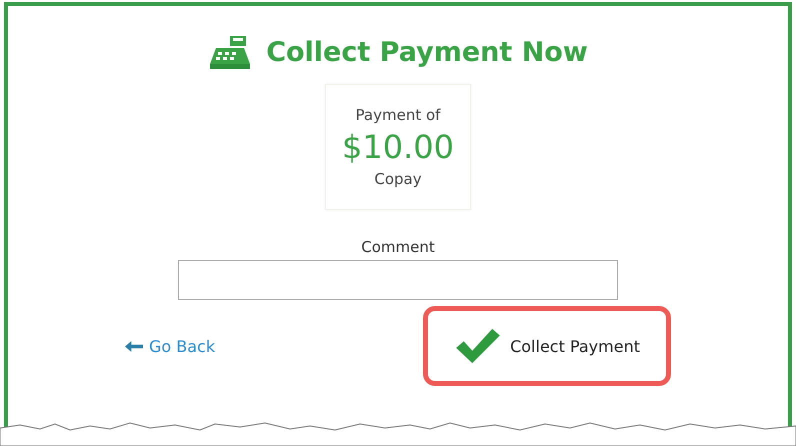  Describe the element at coordinates (170, 346) in the screenshot. I see `go-back-link: Go Back` at that location.